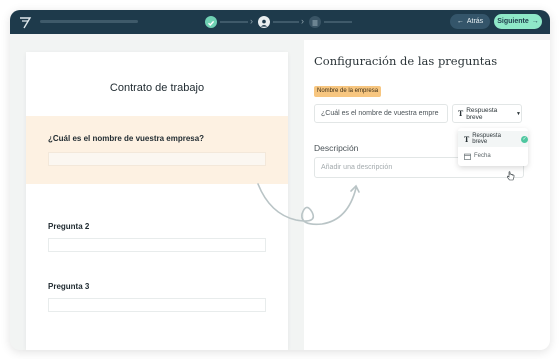 The width and height of the screenshot is (560, 359). Describe the element at coordinates (493, 156) in the screenshot. I see `dropdown-option-date: Fecha` at that location.